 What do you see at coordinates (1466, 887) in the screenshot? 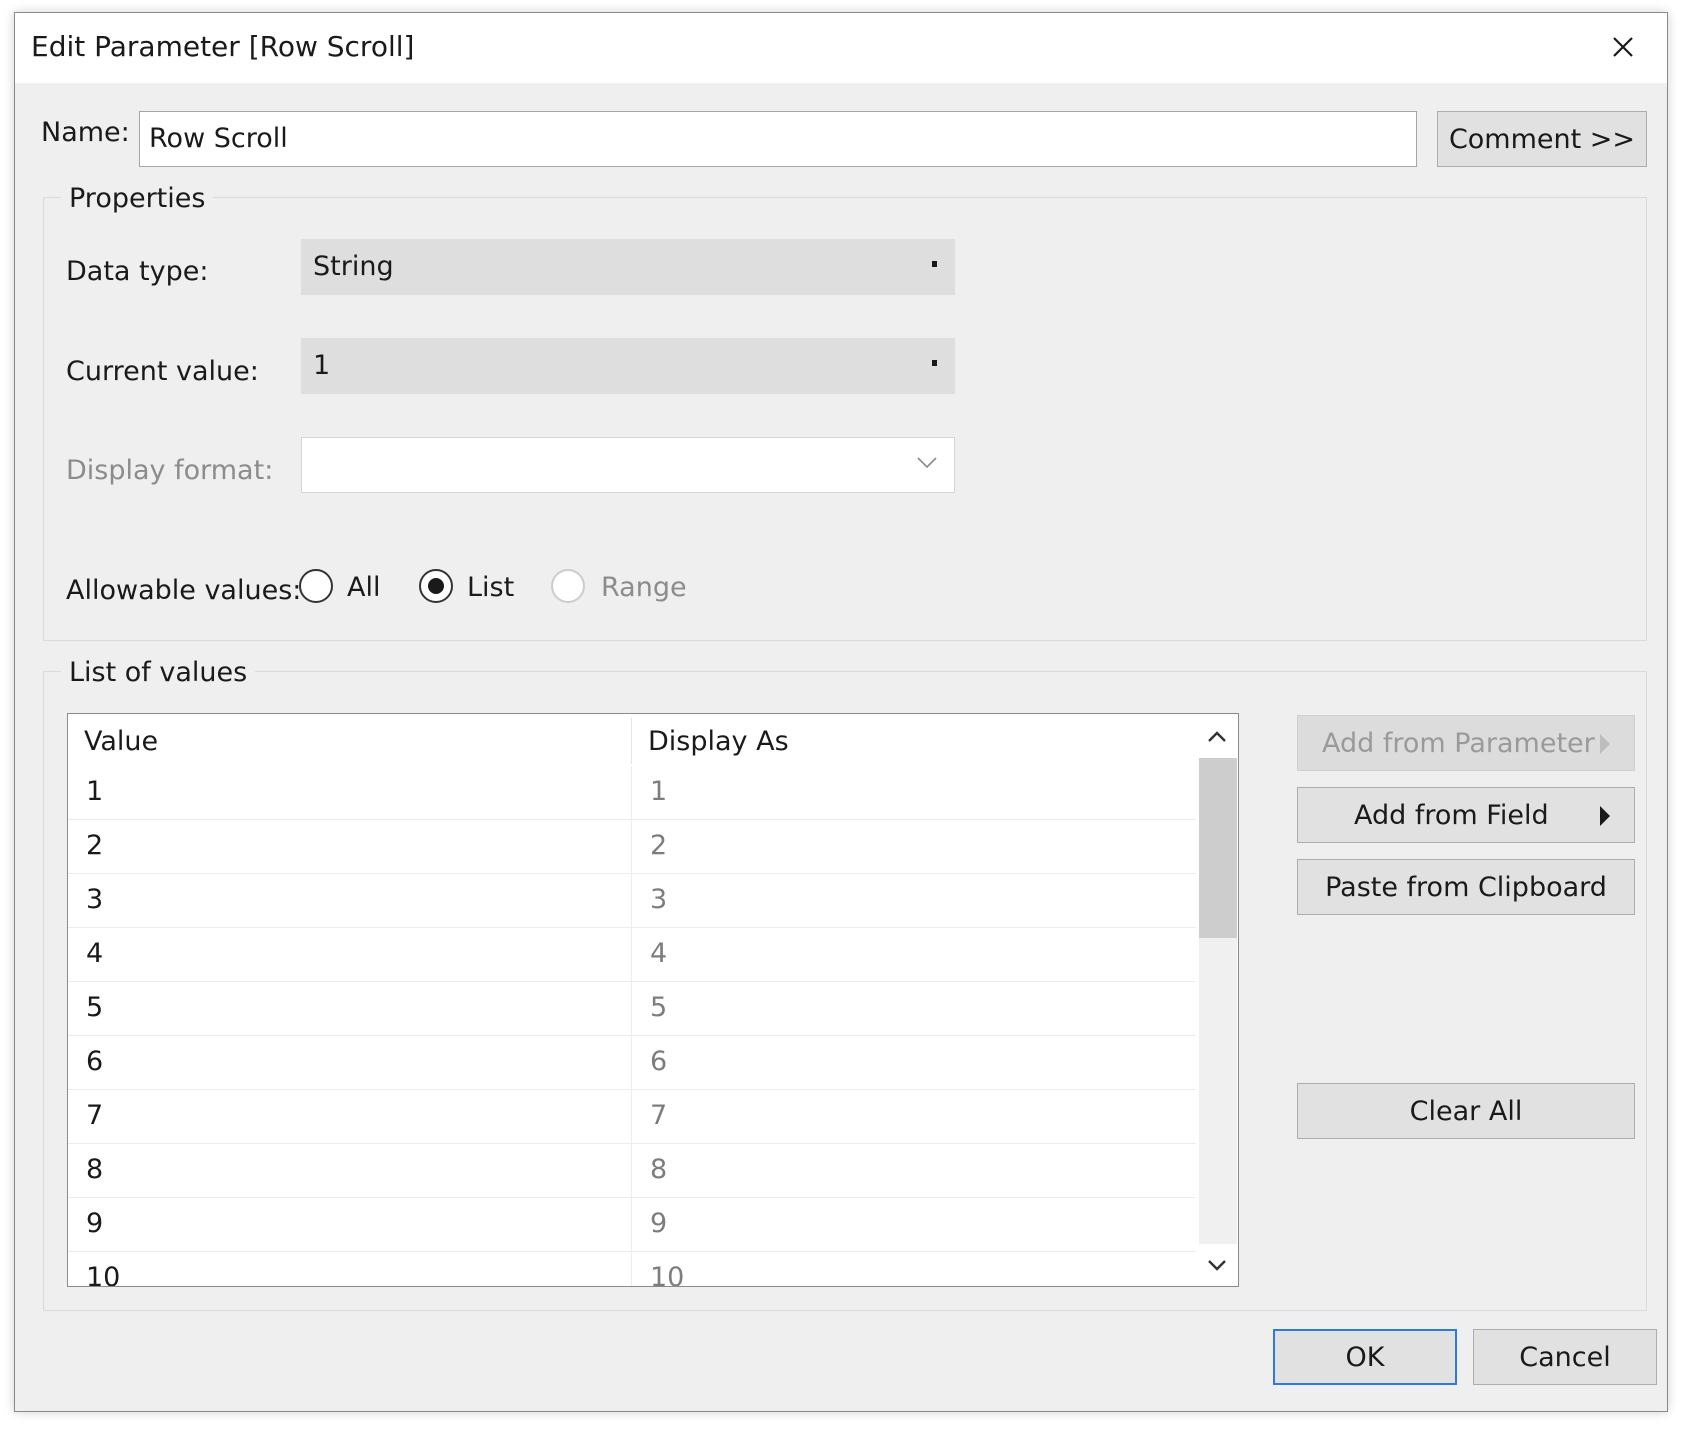
I see `paste-from-clipboard-button: Paste from Clipboard` at bounding box center [1466, 887].